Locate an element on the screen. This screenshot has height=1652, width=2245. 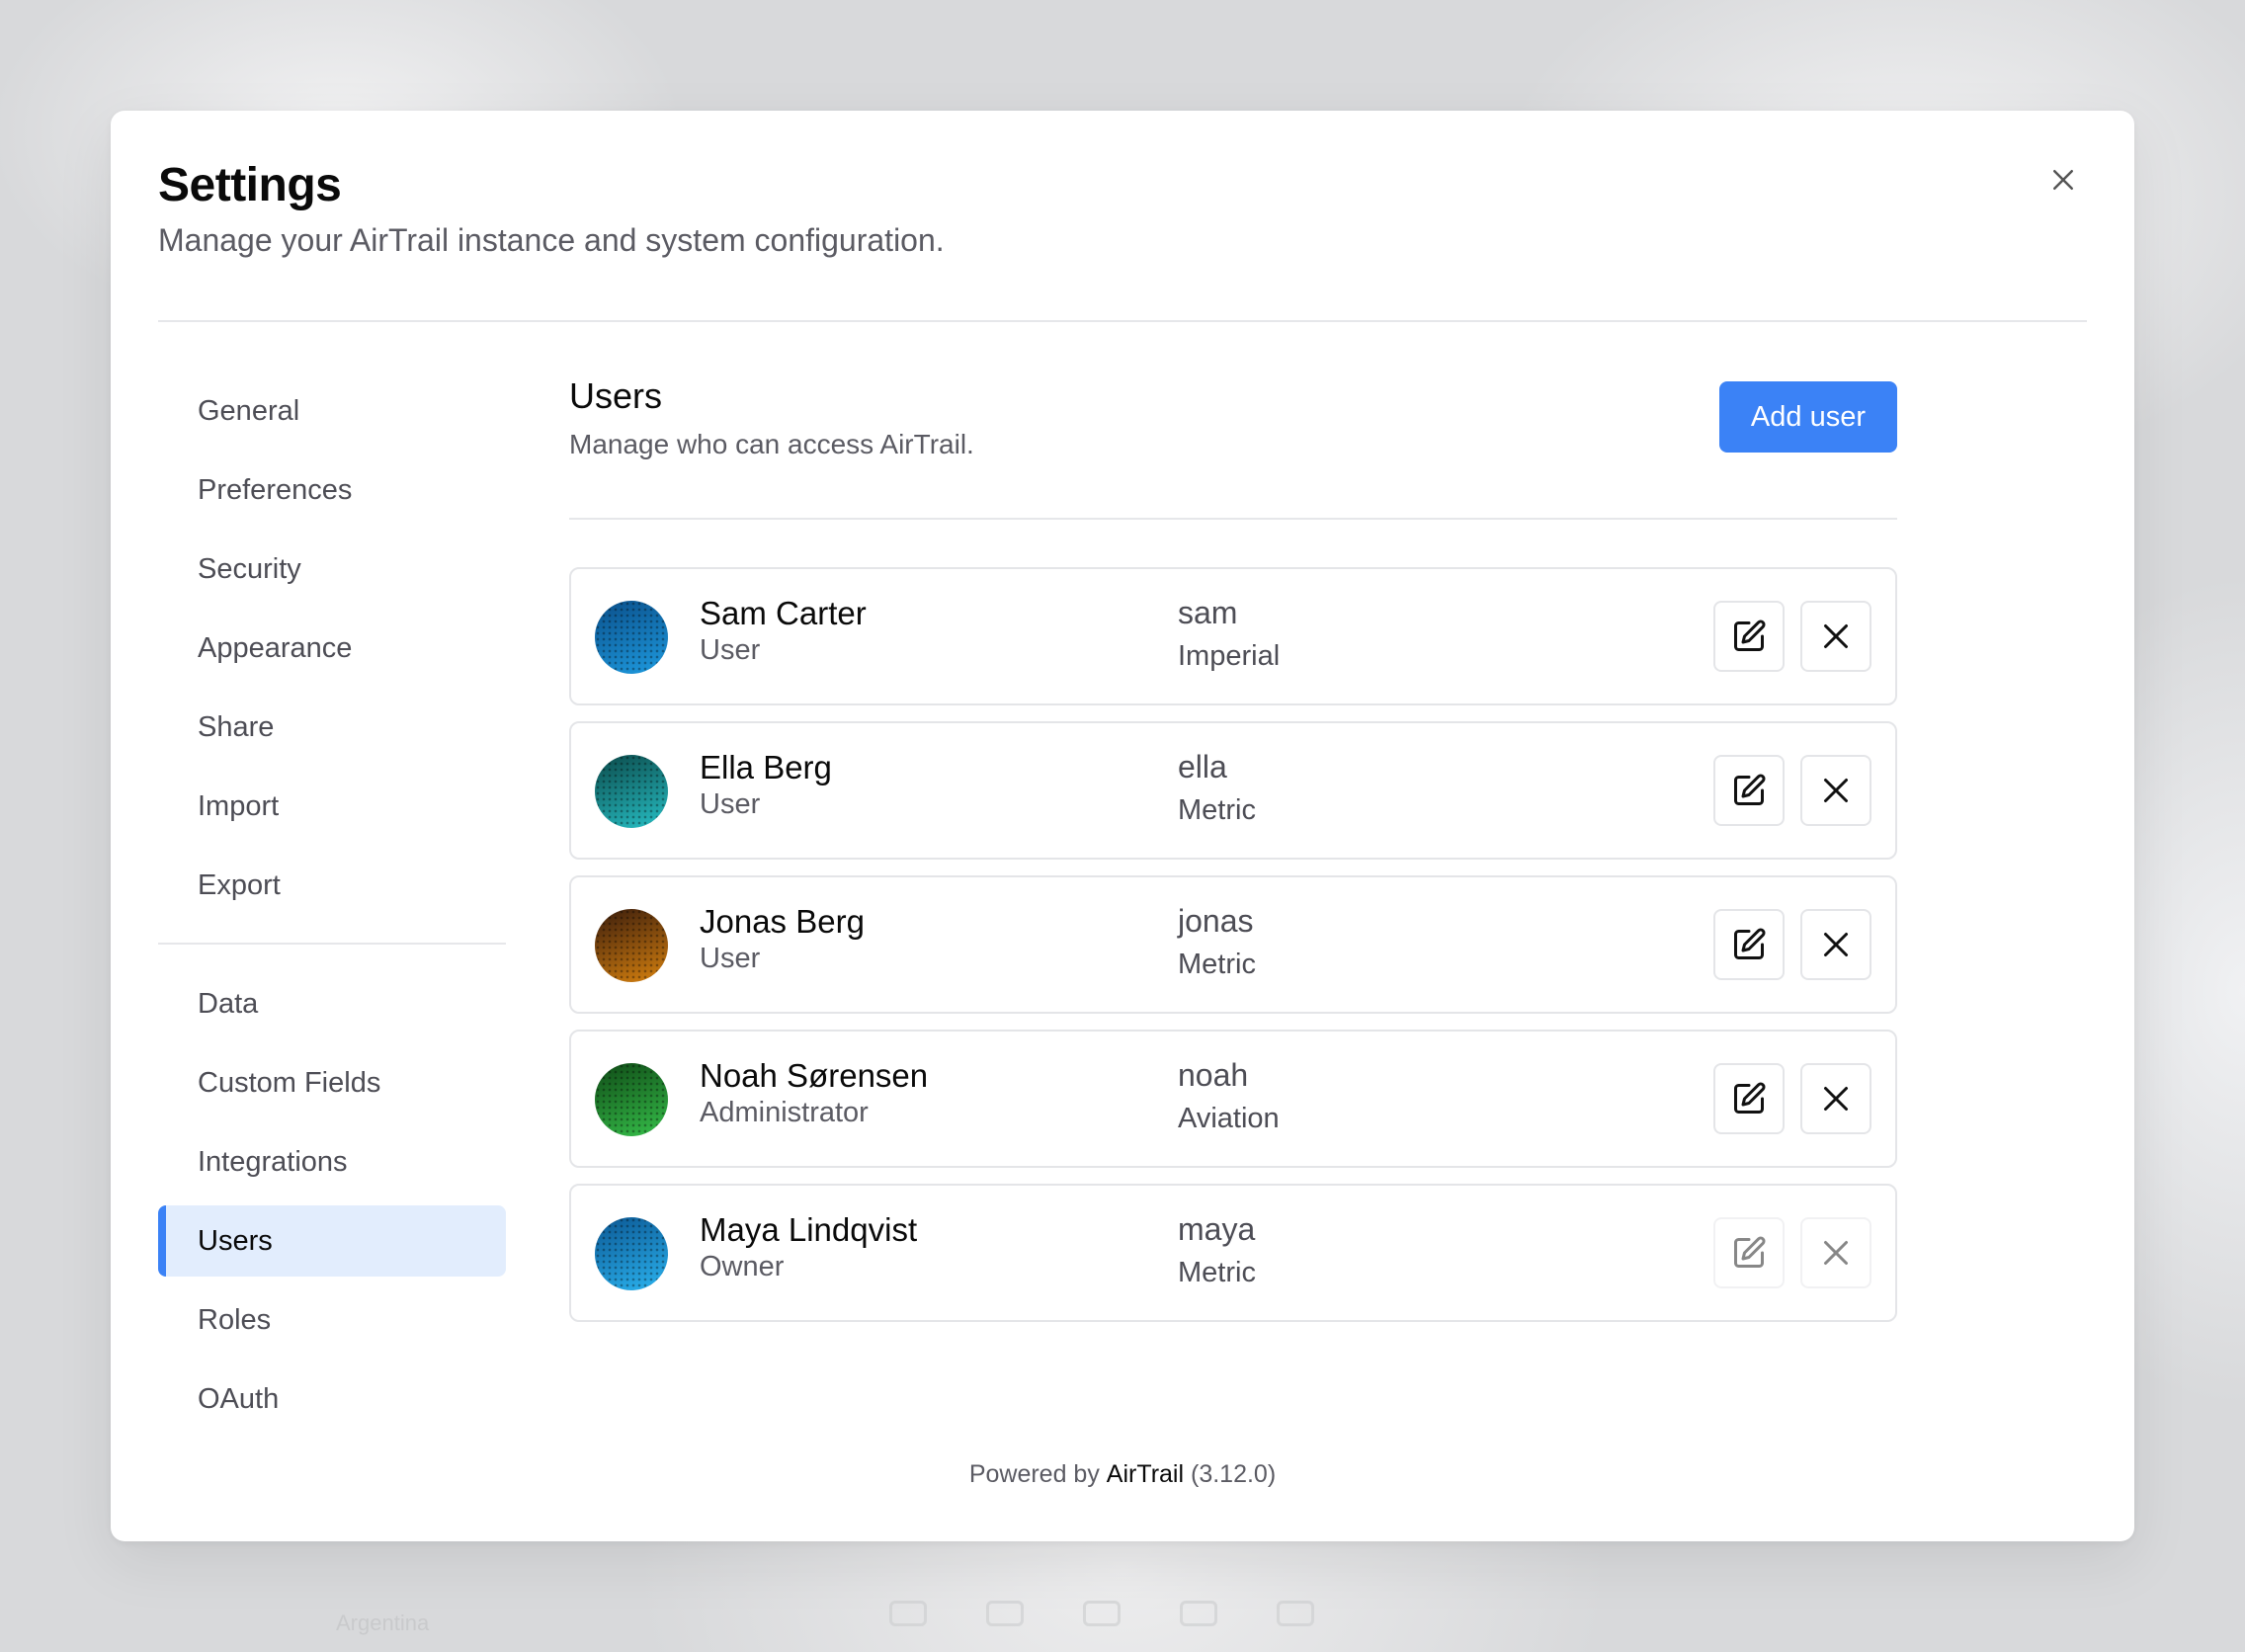
sidebar-item-users: Users is located at coordinates (332, 1241).